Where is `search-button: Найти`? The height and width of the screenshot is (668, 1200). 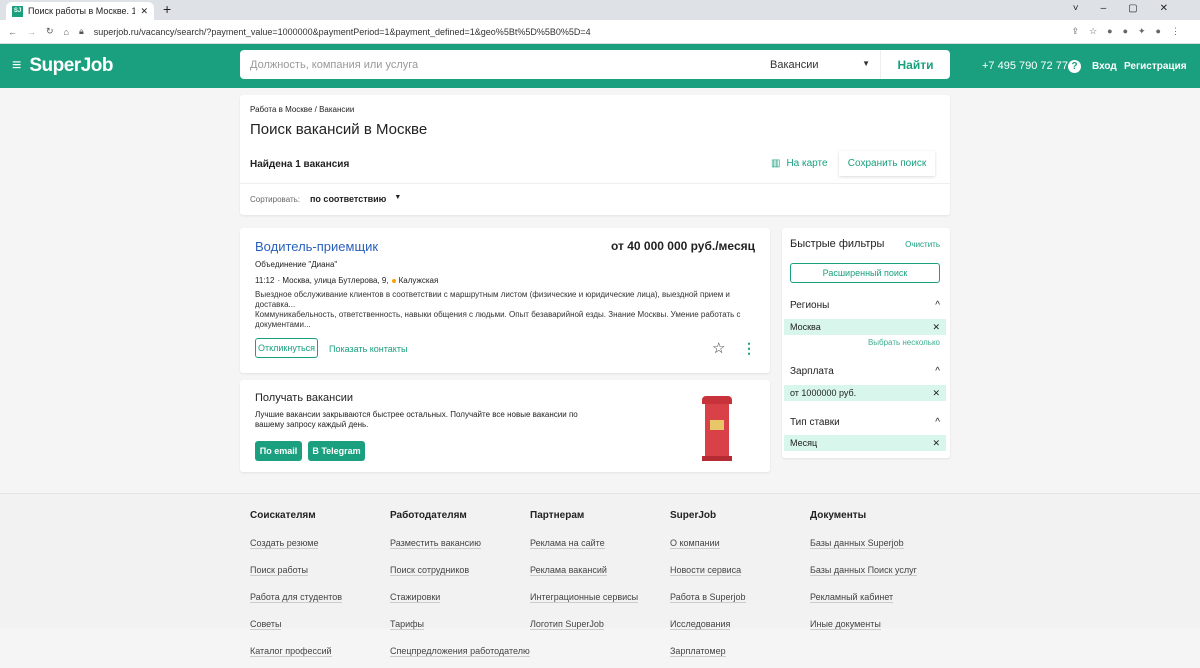
search-button: Найти is located at coordinates (915, 64).